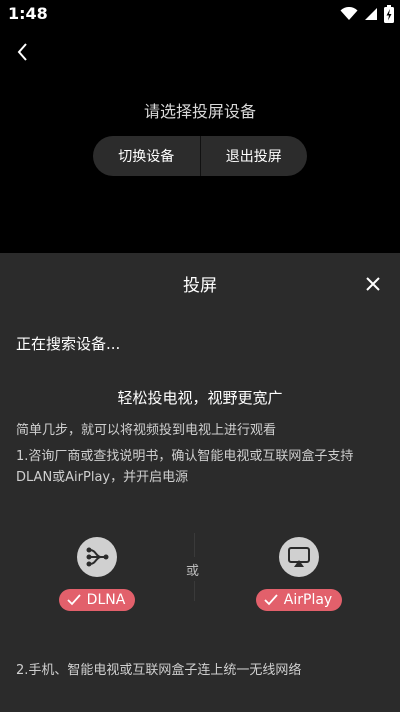 The height and width of the screenshot is (712, 400). I want to click on back-button, so click(24, 52).